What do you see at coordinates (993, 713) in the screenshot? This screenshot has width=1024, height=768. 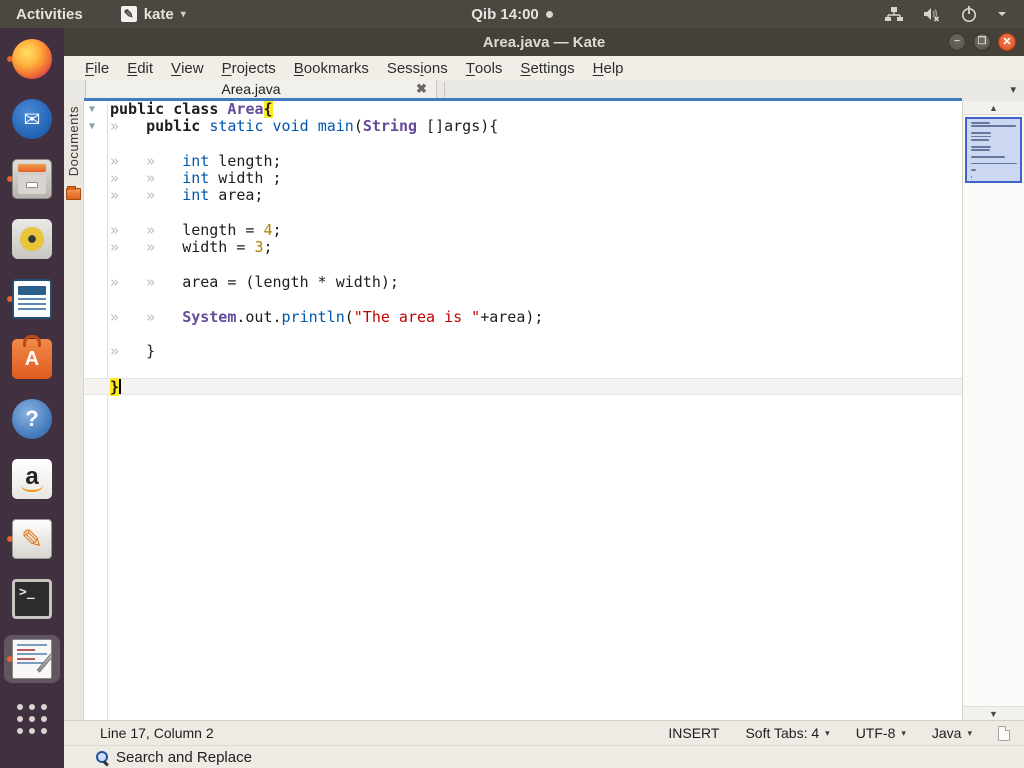 I see `scroll-down-button: ▼` at bounding box center [993, 713].